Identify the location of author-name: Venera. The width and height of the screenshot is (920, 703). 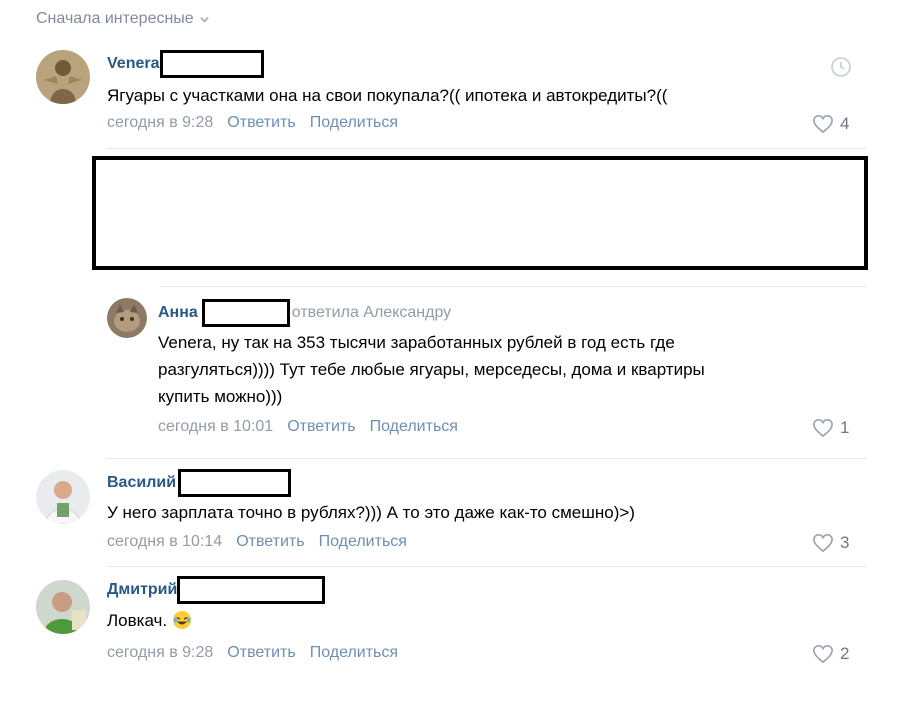
(133, 64).